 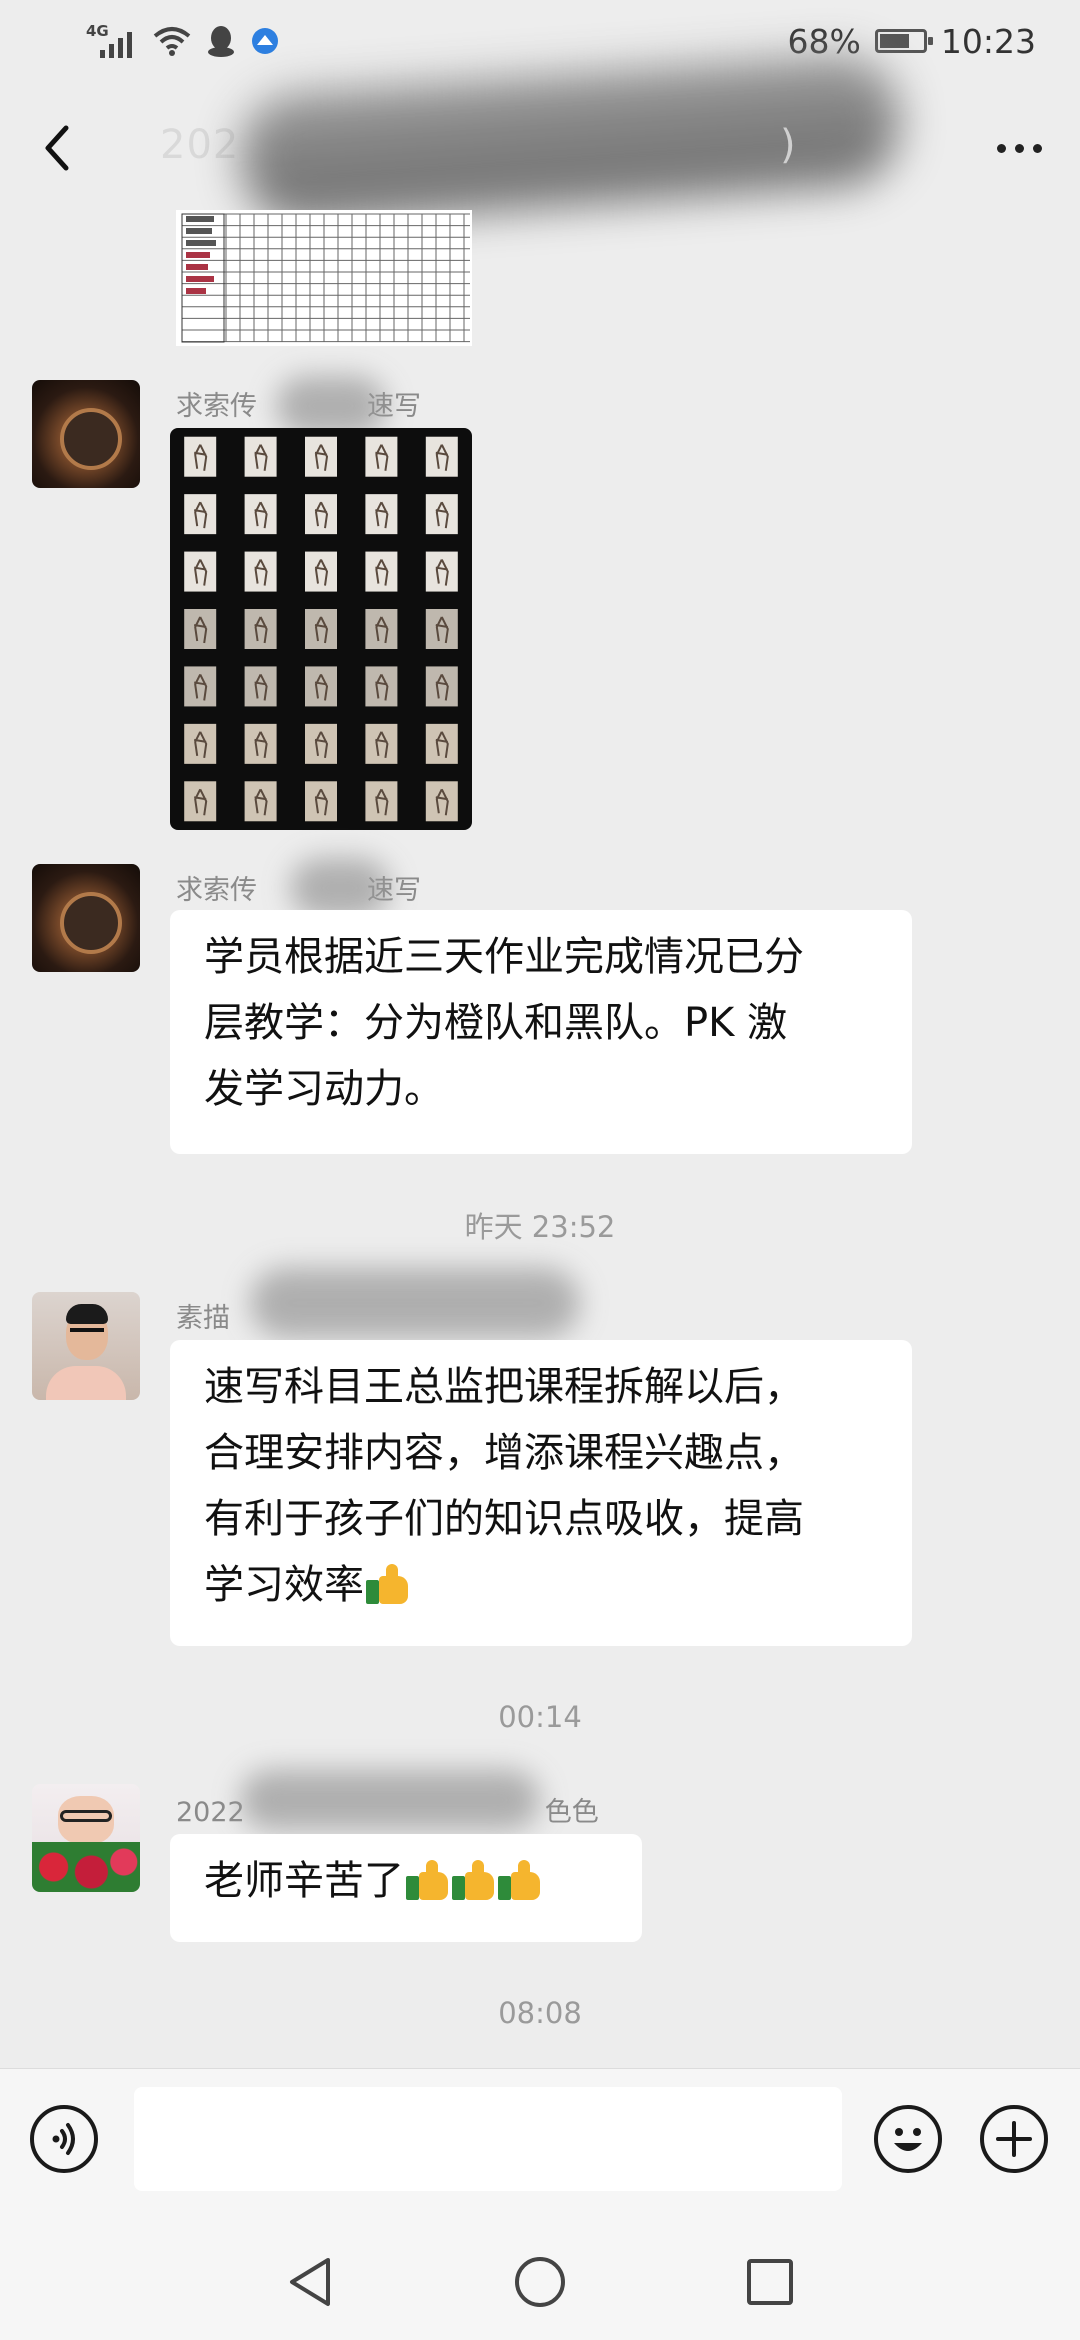 I want to click on message-input, so click(x=488, y=2139).